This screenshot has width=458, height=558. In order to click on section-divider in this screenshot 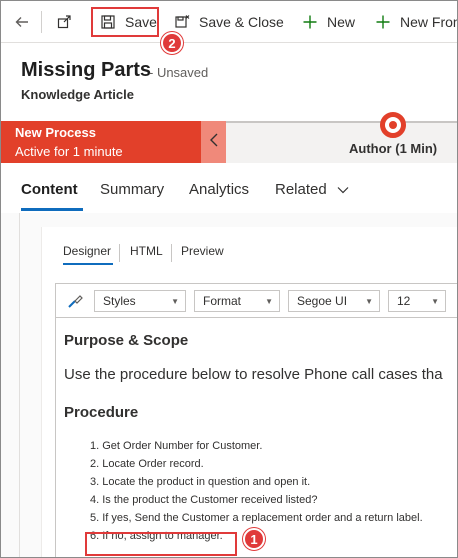, I will do `click(19, 385)`.